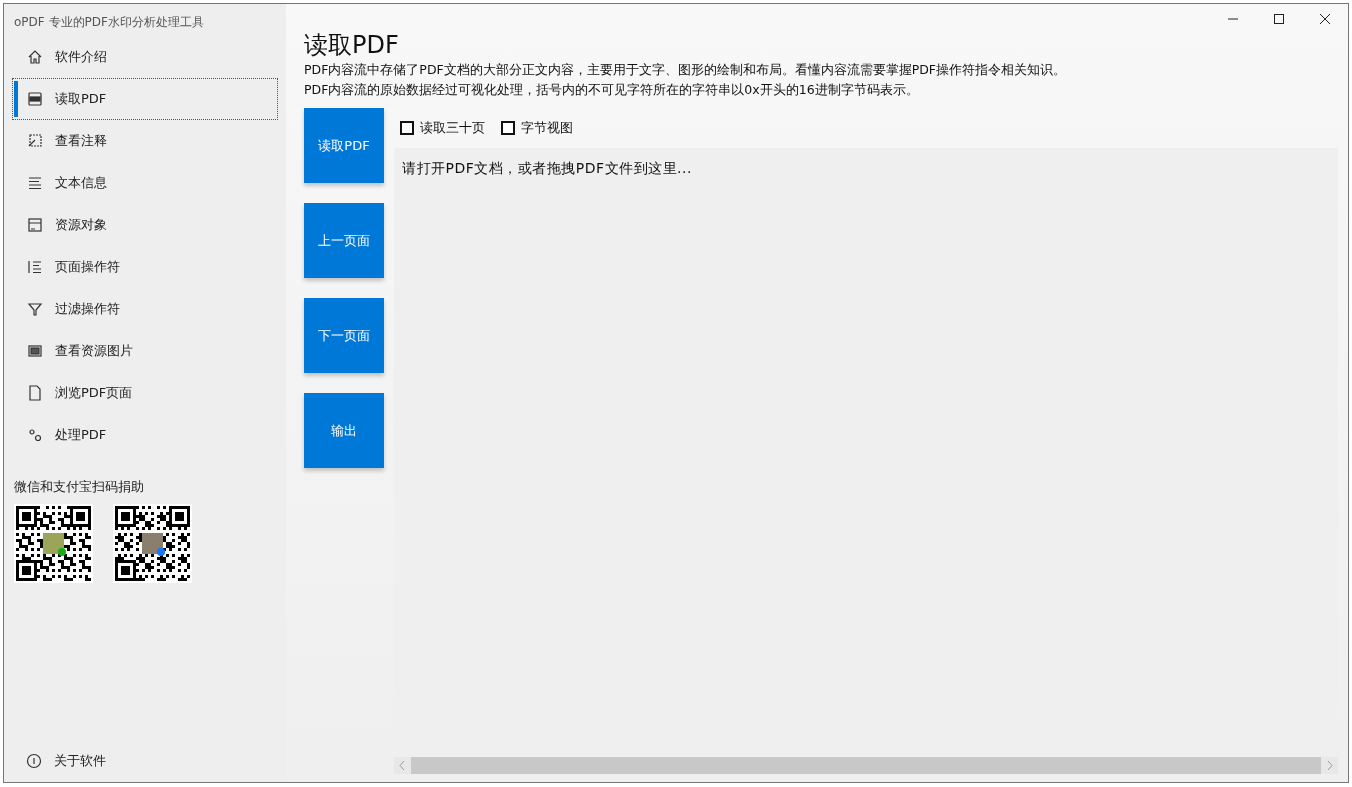  What do you see at coordinates (145, 225) in the screenshot?
I see `nav-item: 资源对象` at bounding box center [145, 225].